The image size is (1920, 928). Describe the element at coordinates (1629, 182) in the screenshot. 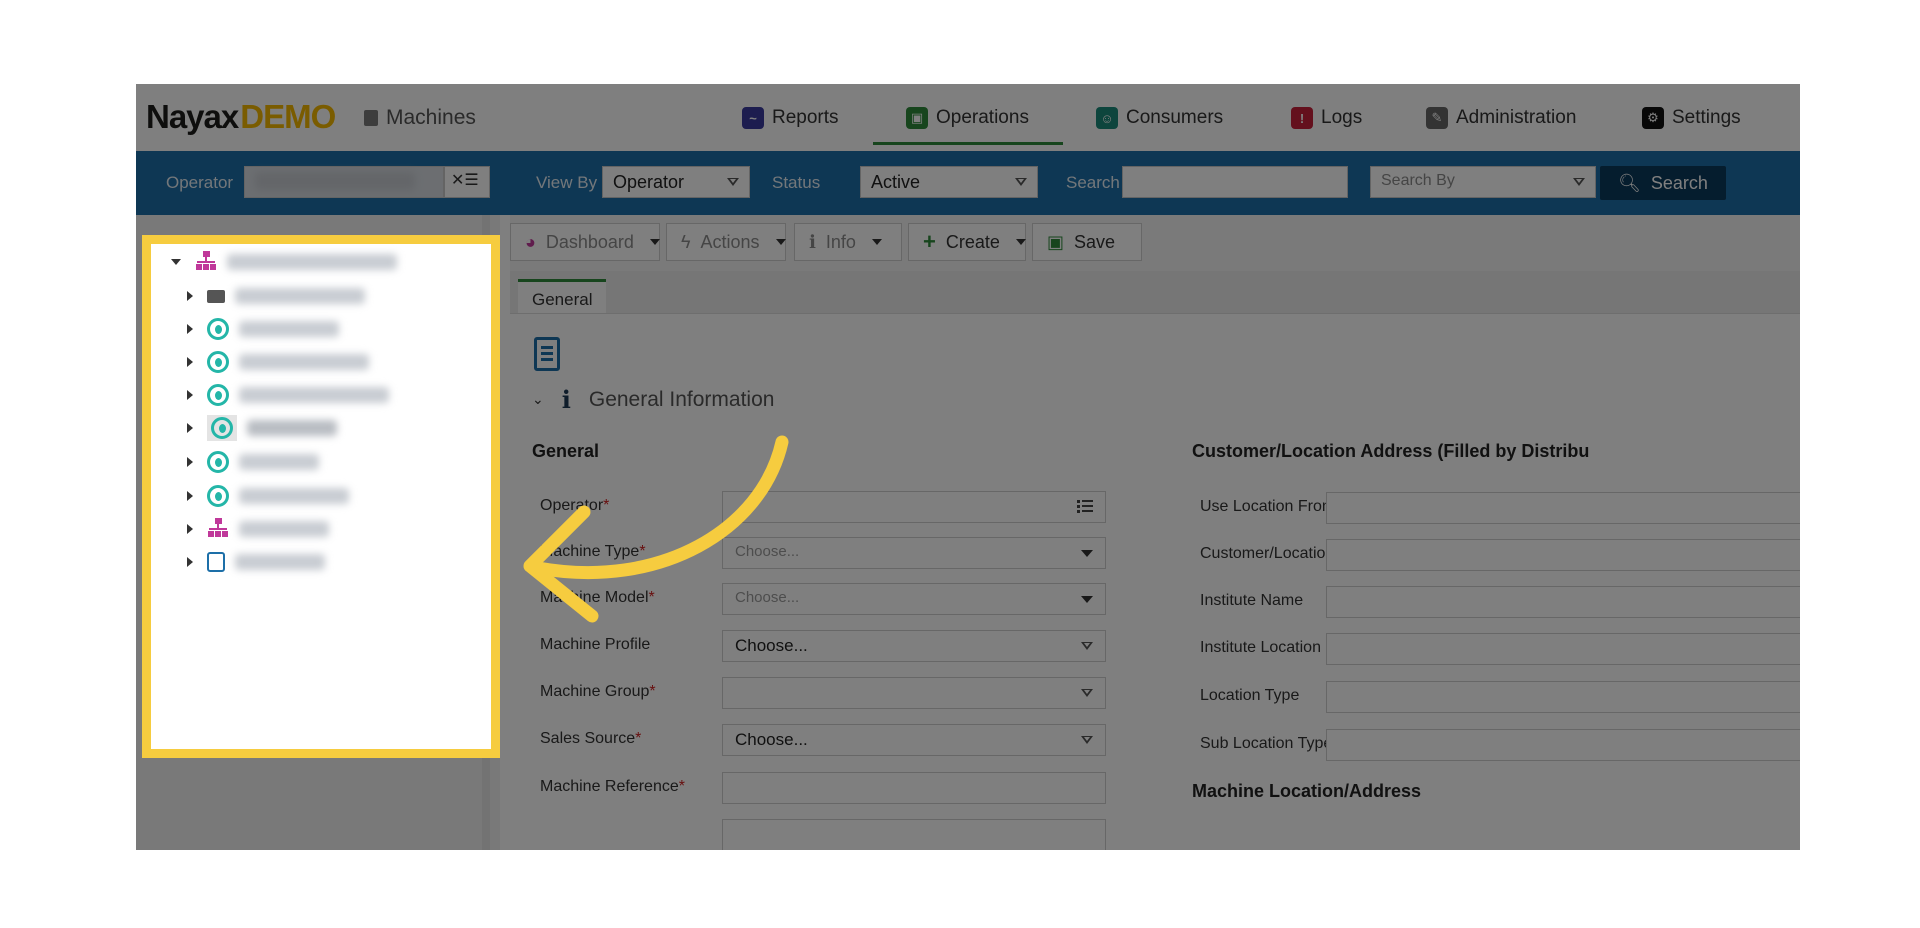

I see `search-icon: 🔍︎` at that location.